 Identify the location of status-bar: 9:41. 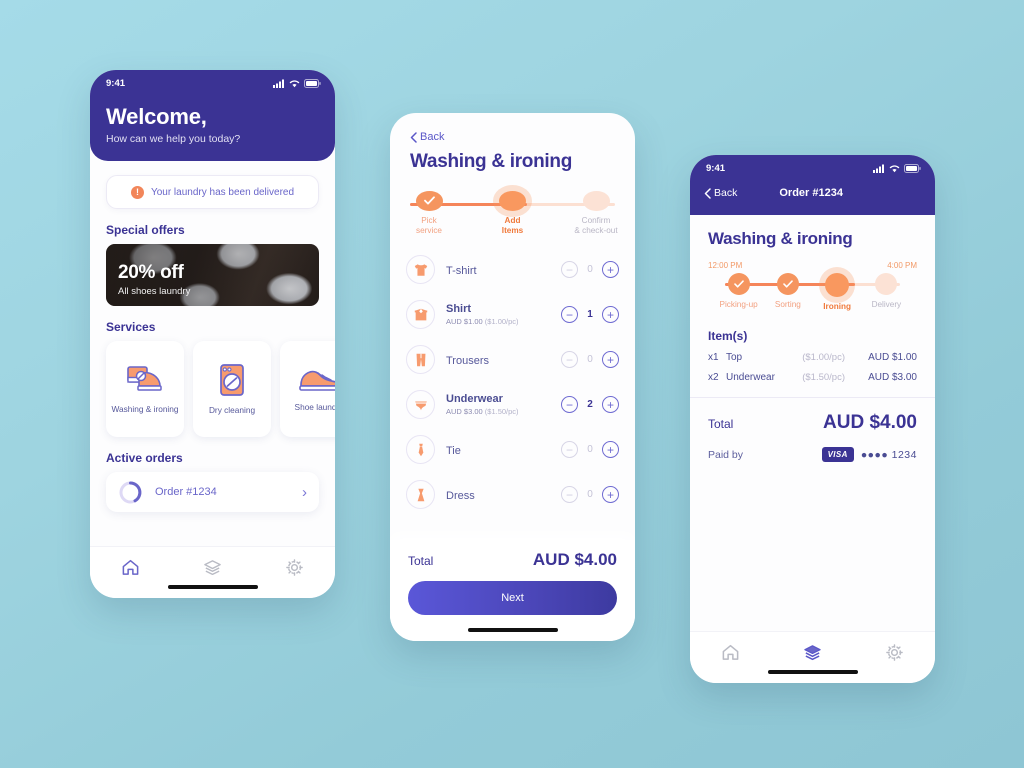
(812, 168).